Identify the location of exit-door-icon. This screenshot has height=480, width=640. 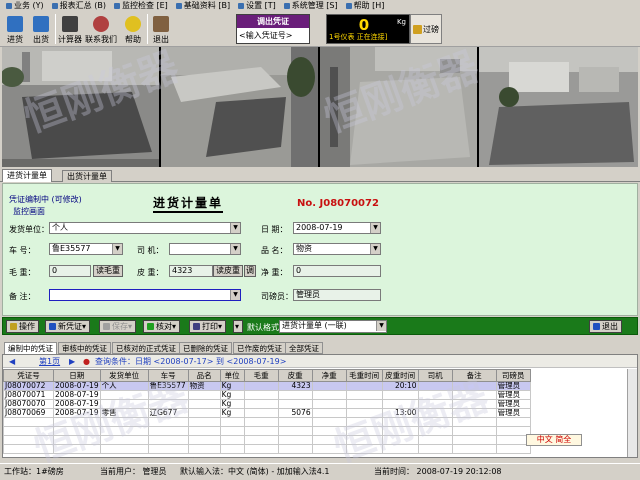
(161, 24).